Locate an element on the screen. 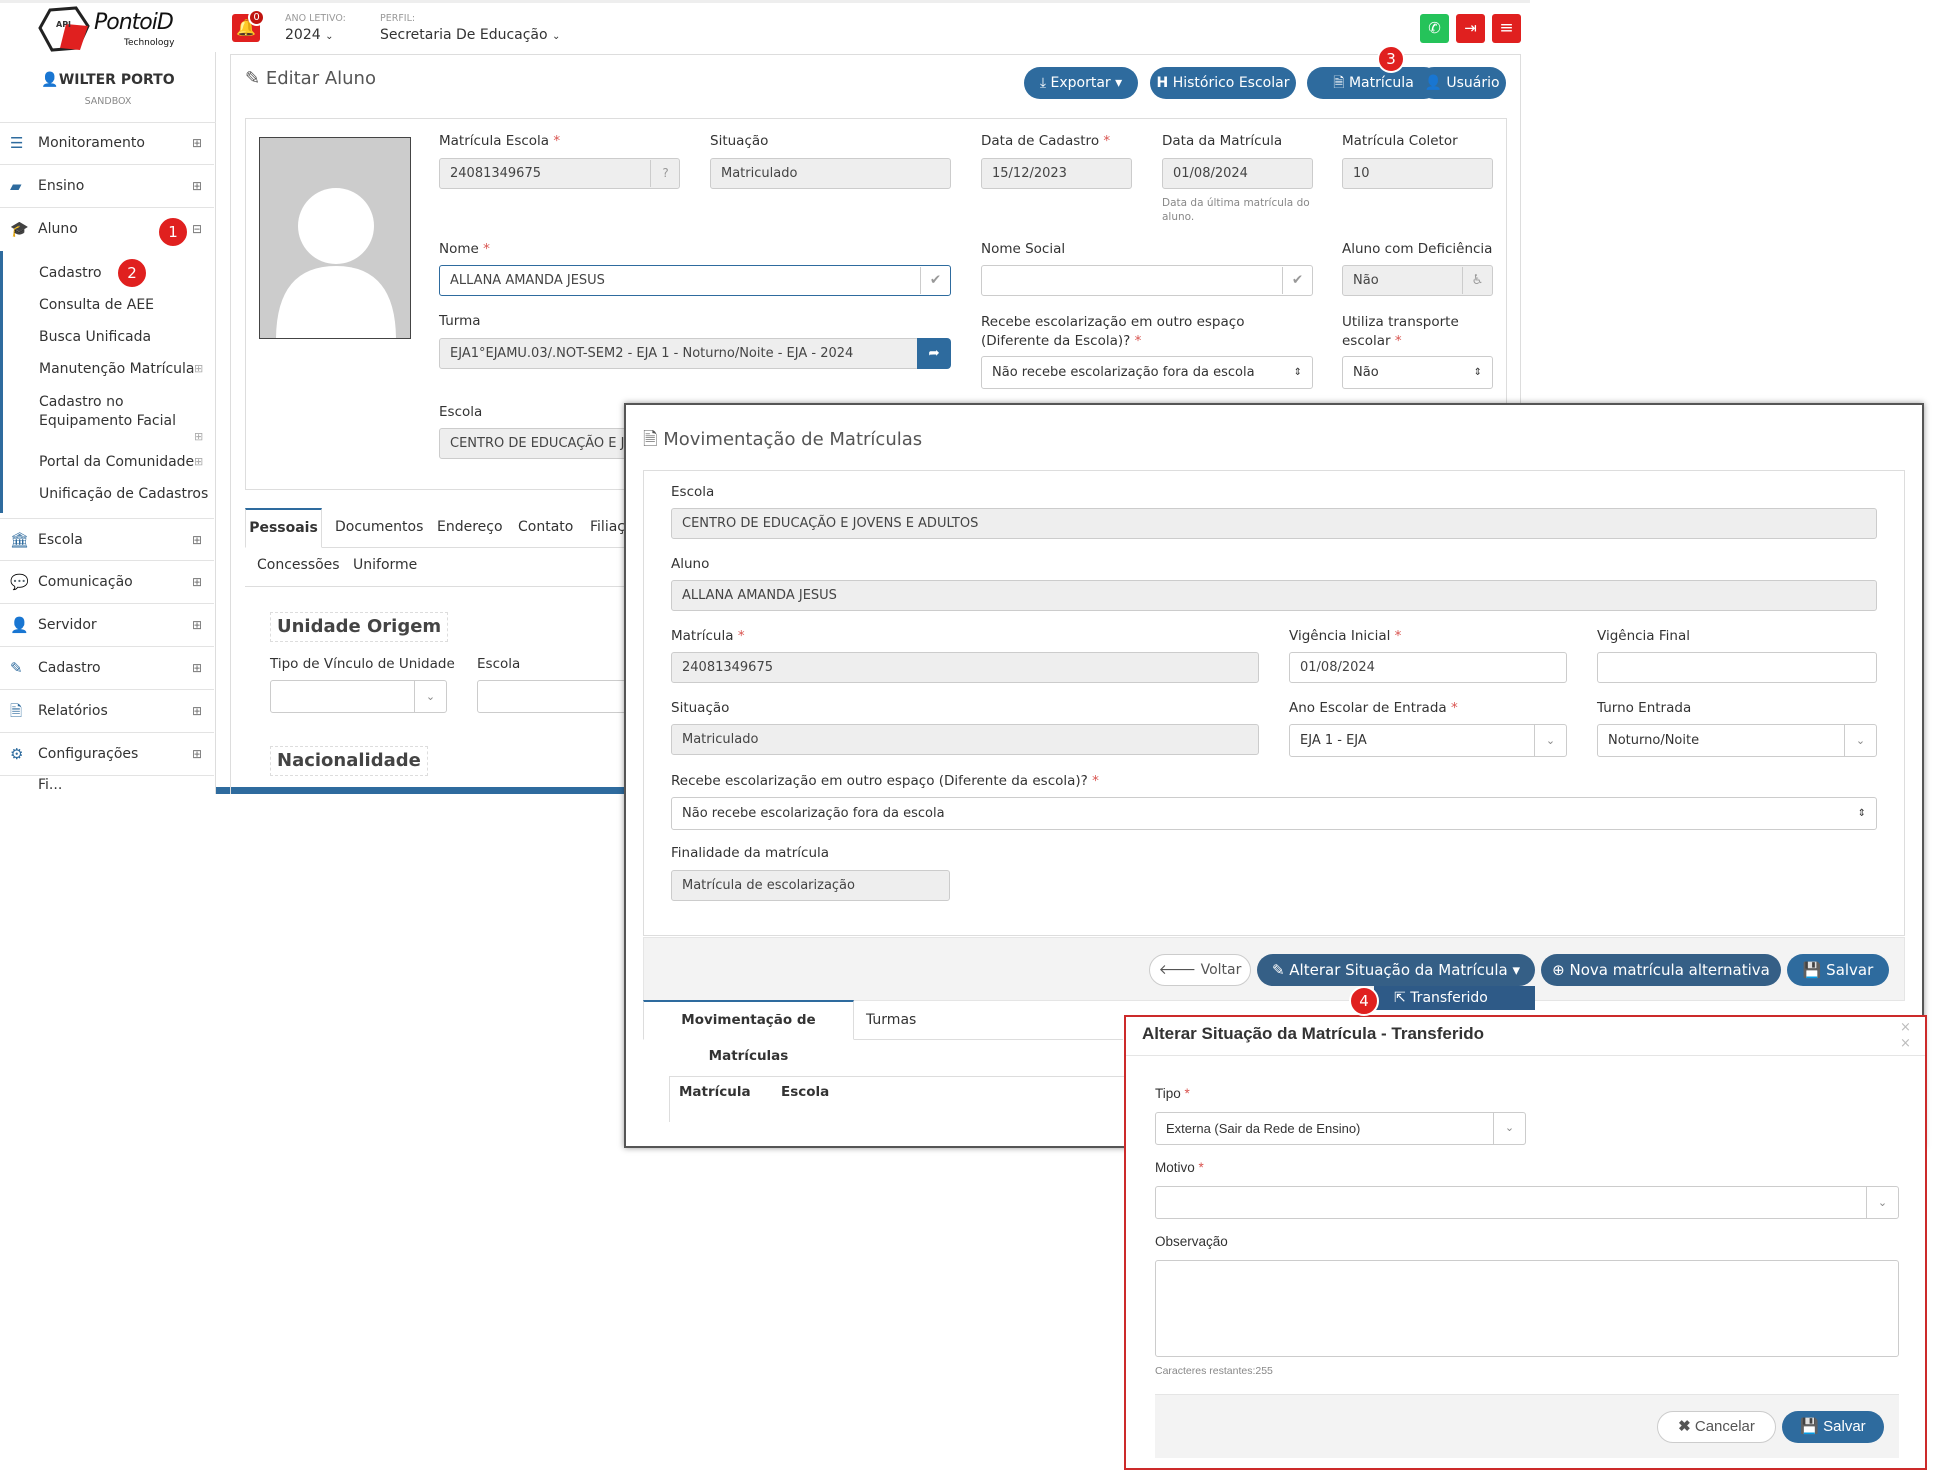  sidebar-item-cadastro: ✎ Cadastro ⊞ is located at coordinates (107, 668).